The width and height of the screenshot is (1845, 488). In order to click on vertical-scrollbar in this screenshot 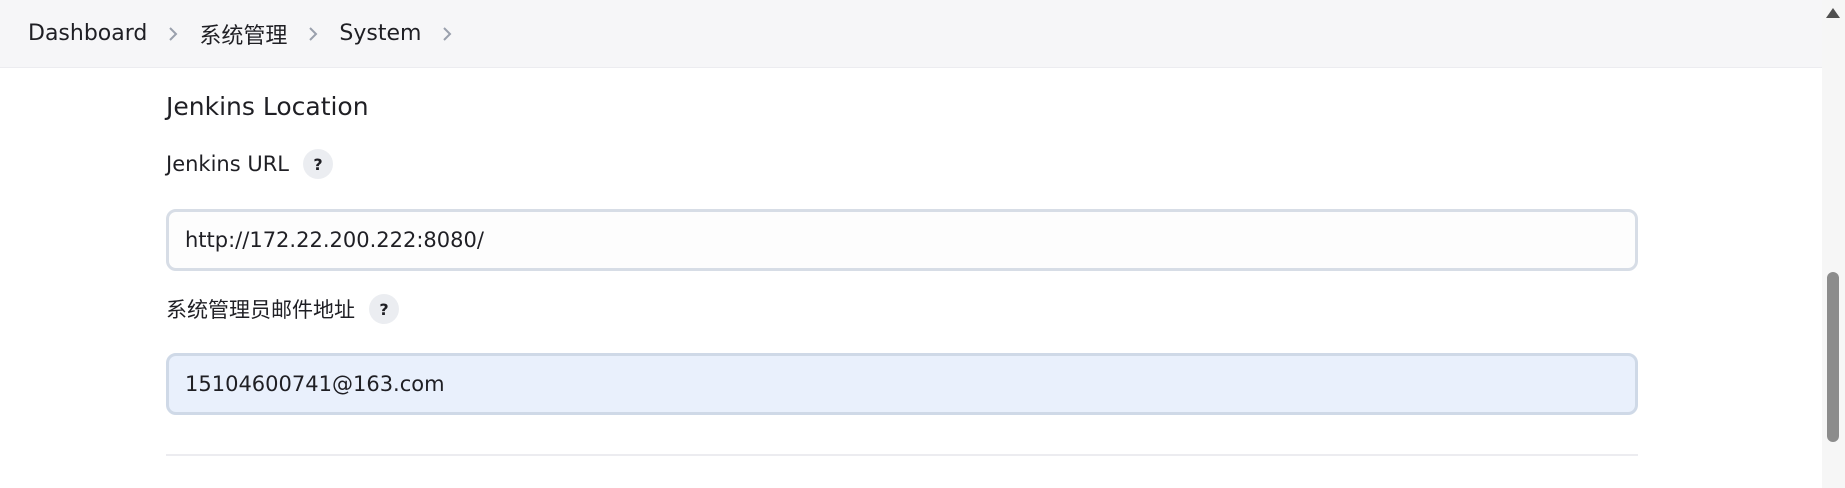, I will do `click(1833, 244)`.